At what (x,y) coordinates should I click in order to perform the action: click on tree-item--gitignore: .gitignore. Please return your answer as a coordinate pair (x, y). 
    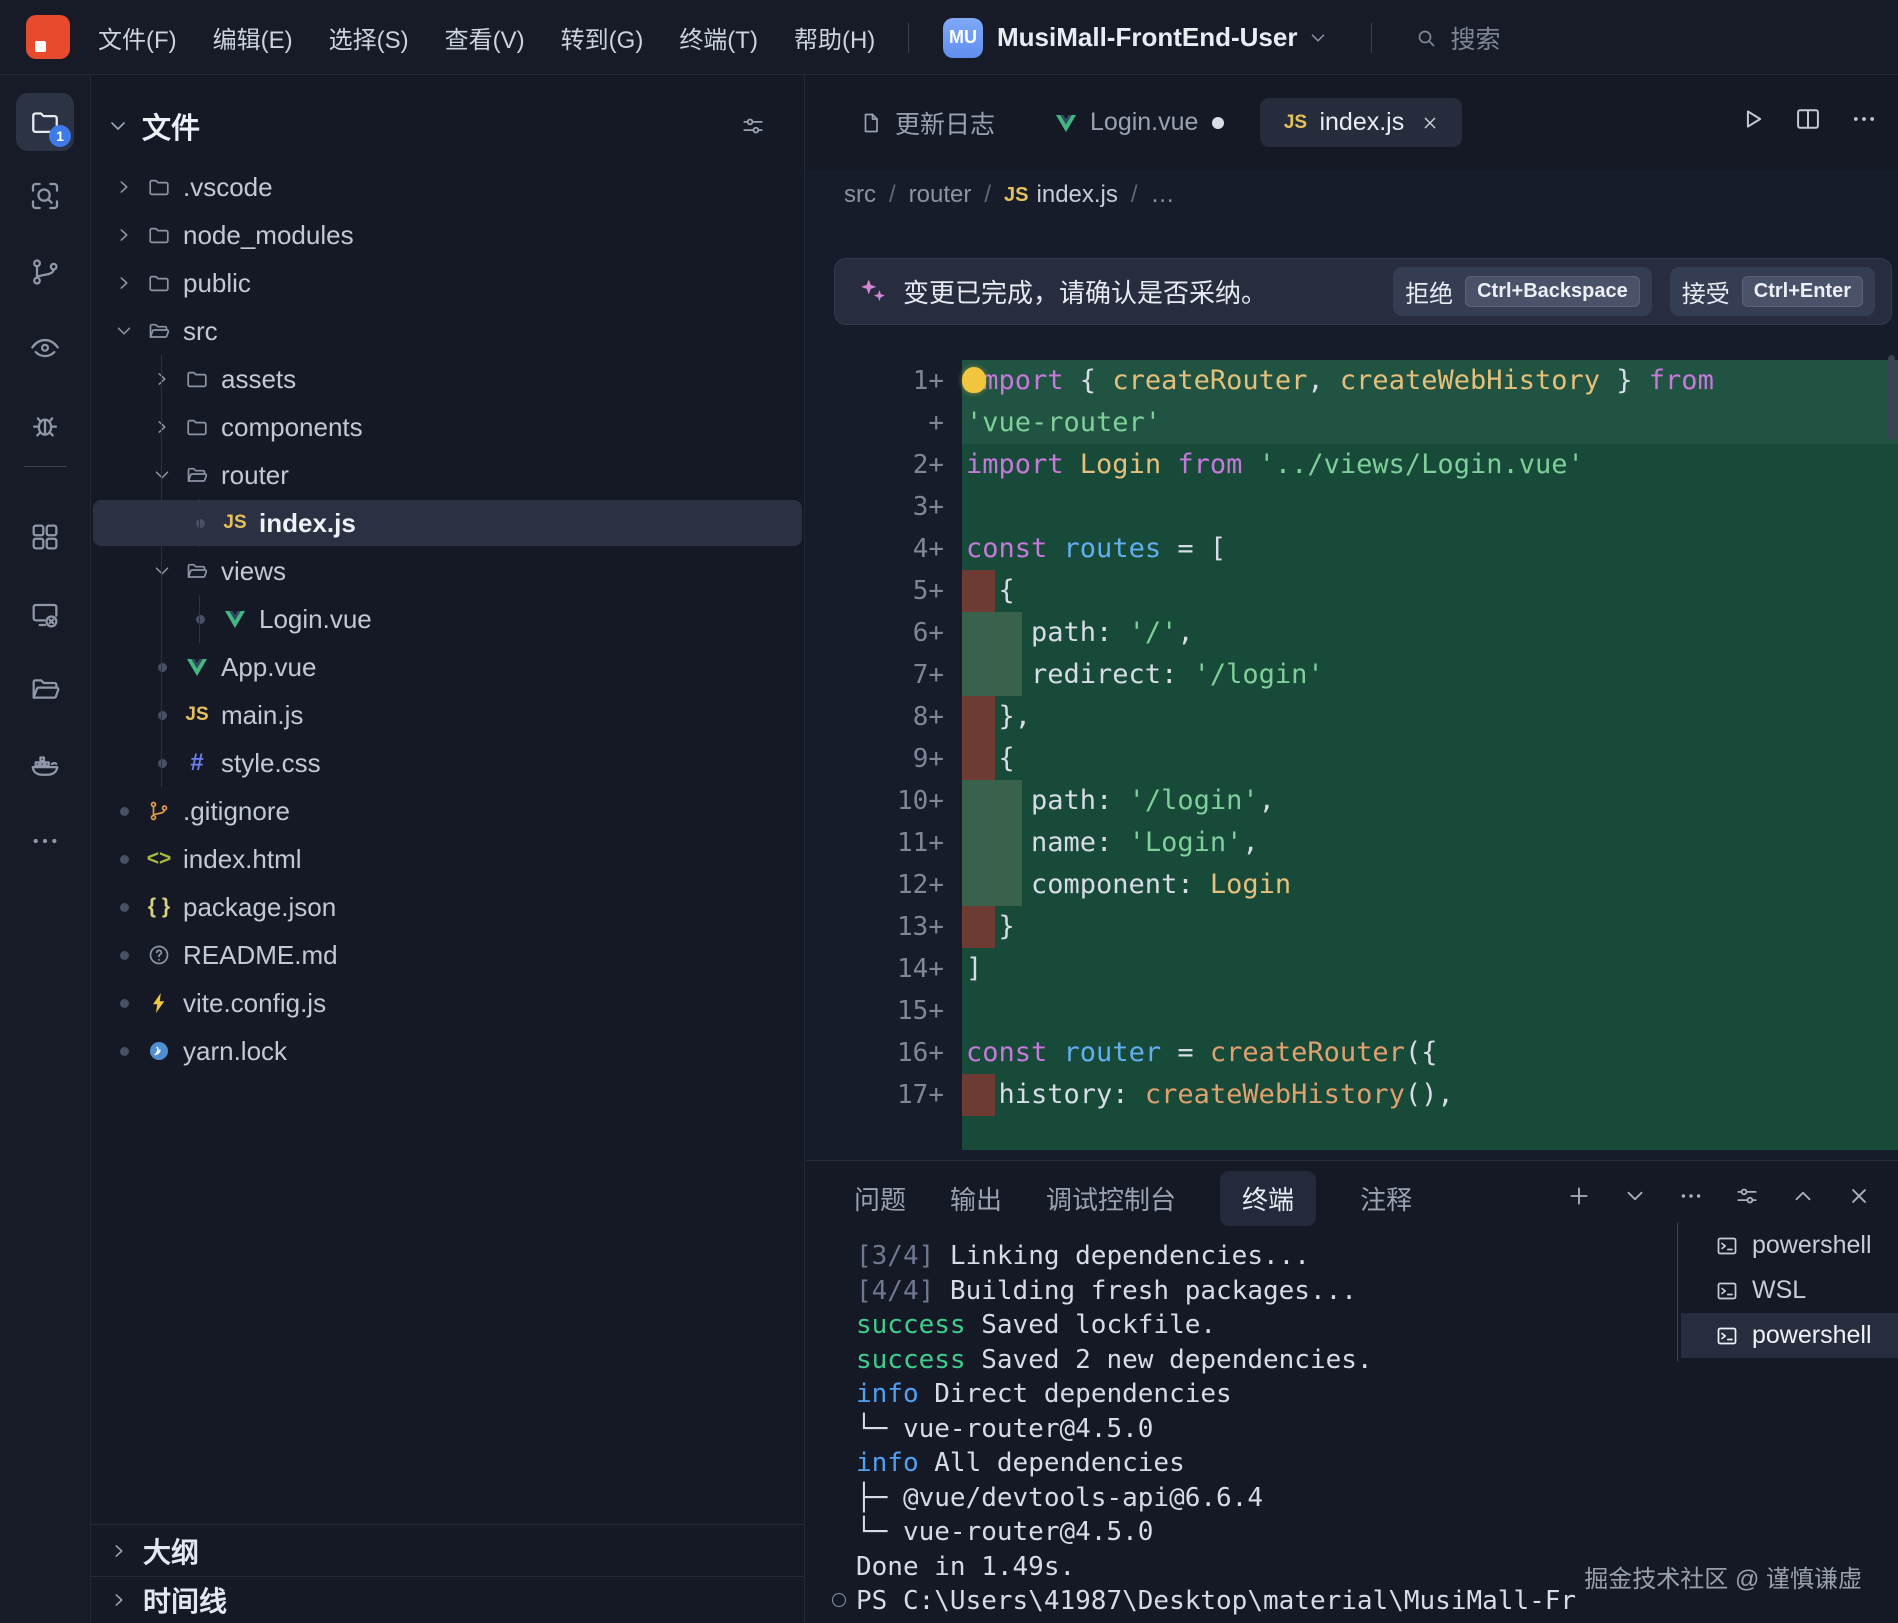
    Looking at the image, I should click on (447, 811).